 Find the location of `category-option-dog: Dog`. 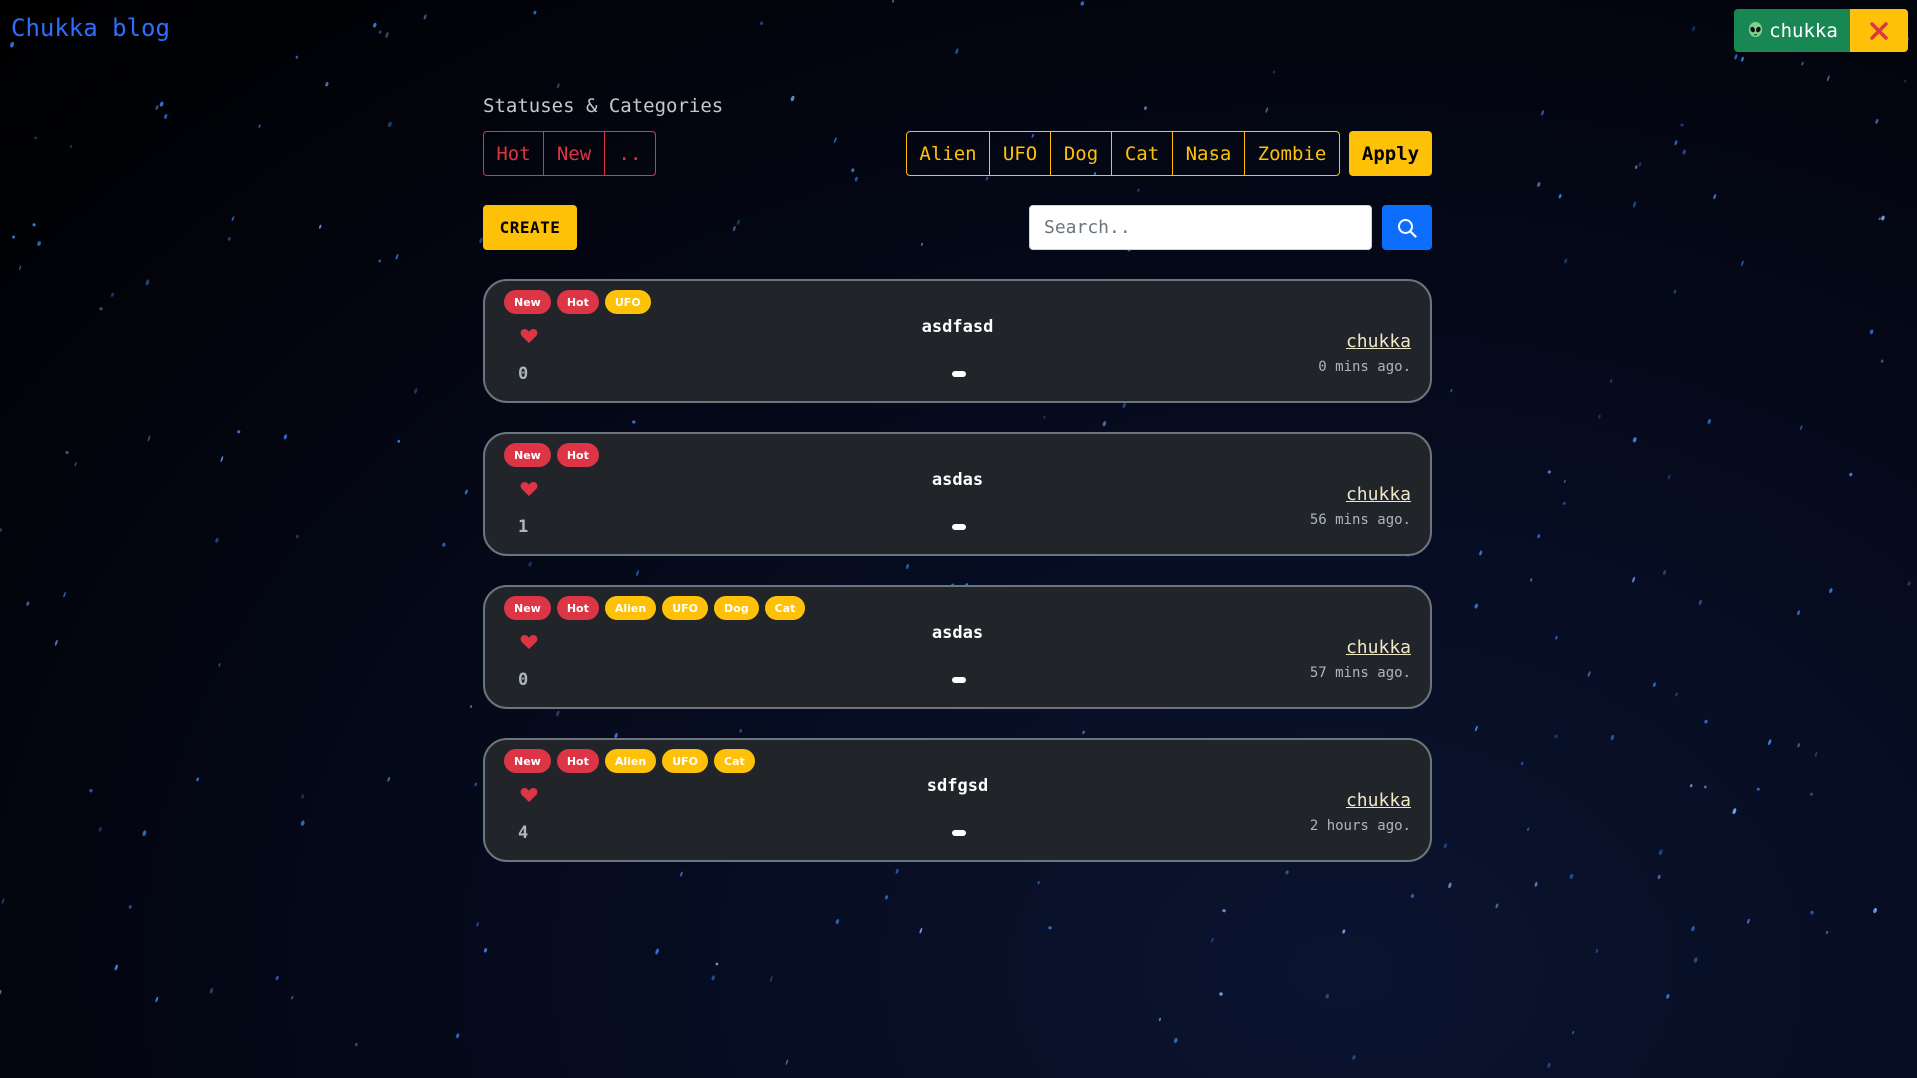

category-option-dog: Dog is located at coordinates (1081, 153).